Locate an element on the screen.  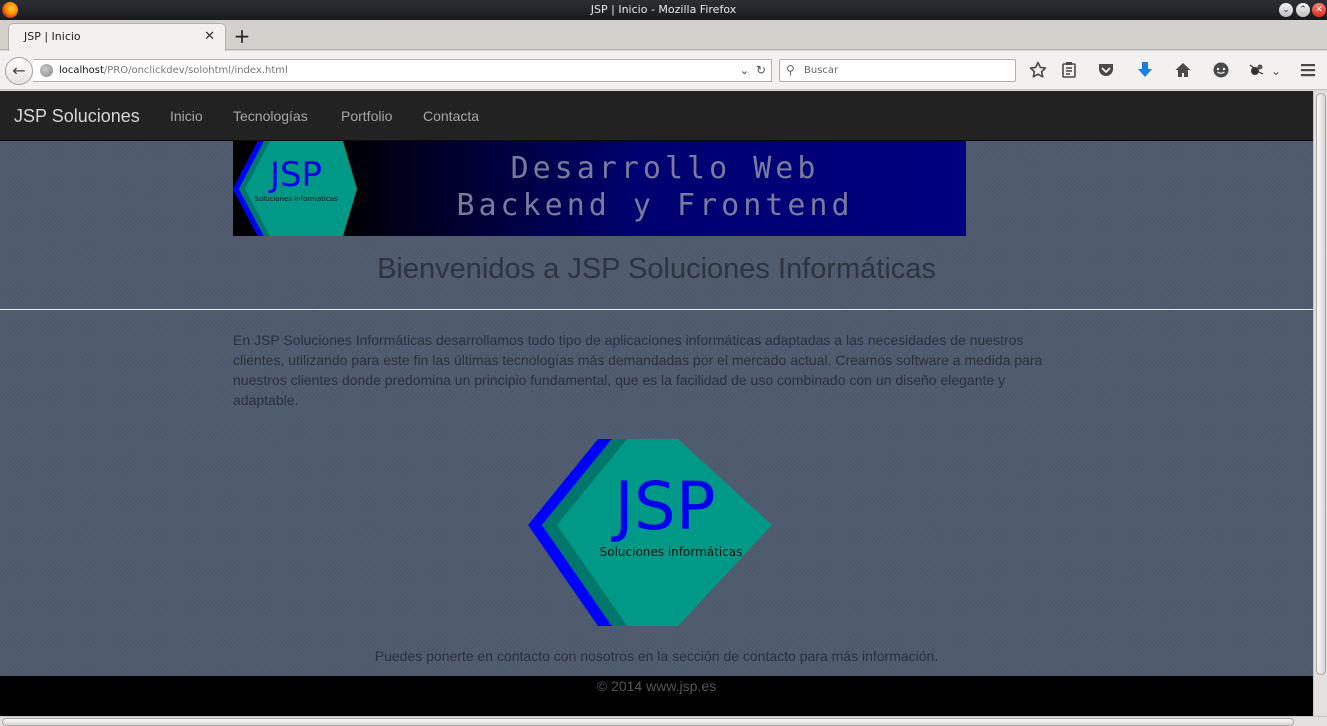
divider is located at coordinates (656, 309).